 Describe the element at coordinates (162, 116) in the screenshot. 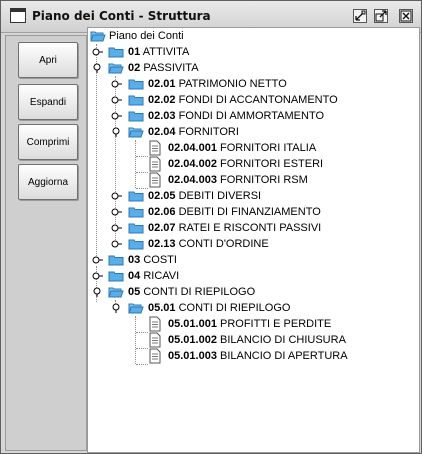

I see `node-code: 02.03` at that location.